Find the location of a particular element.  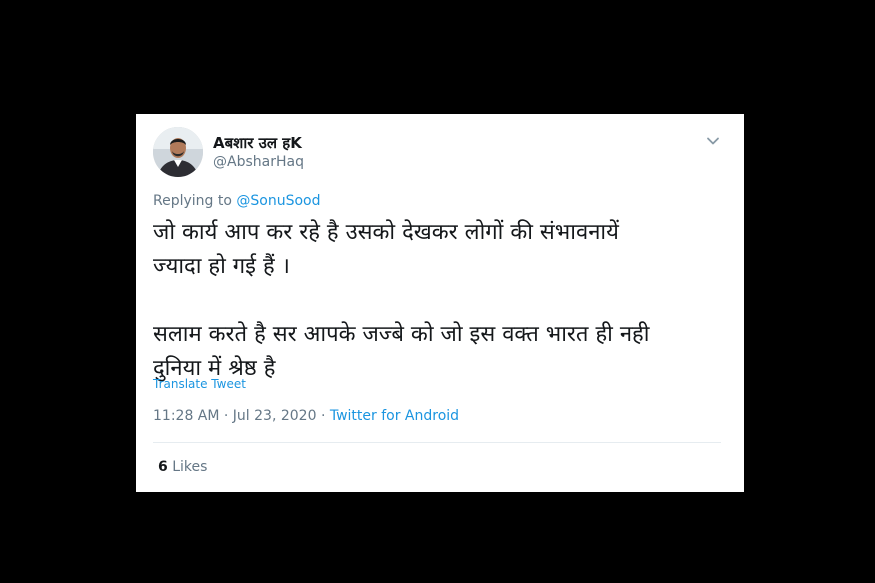

avatar-image is located at coordinates (178, 152).